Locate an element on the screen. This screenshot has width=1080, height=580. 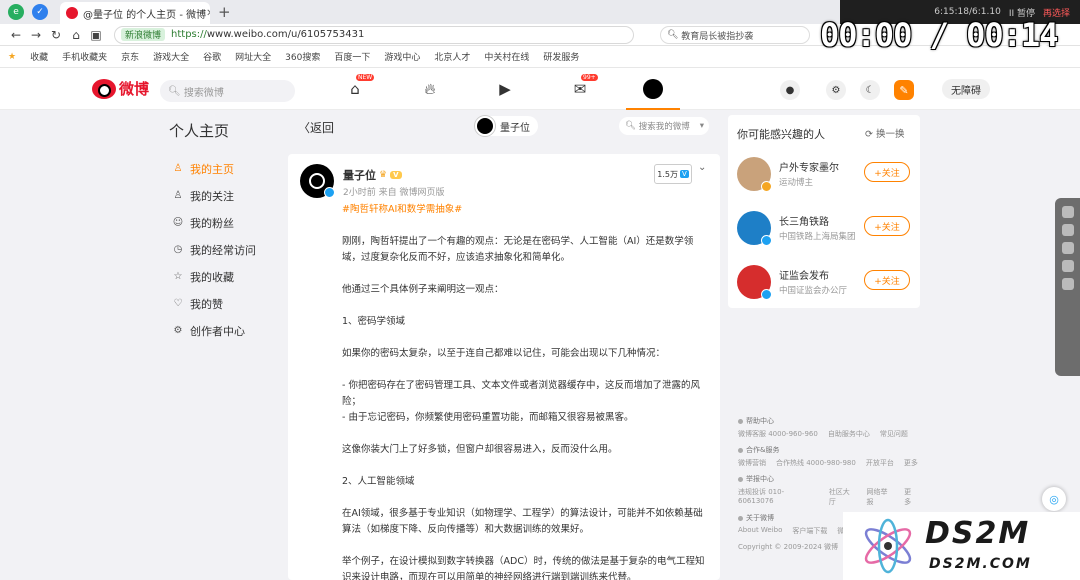
sidebar-item-favorites: ☆我的收藏 is located at coordinates (222, 276).